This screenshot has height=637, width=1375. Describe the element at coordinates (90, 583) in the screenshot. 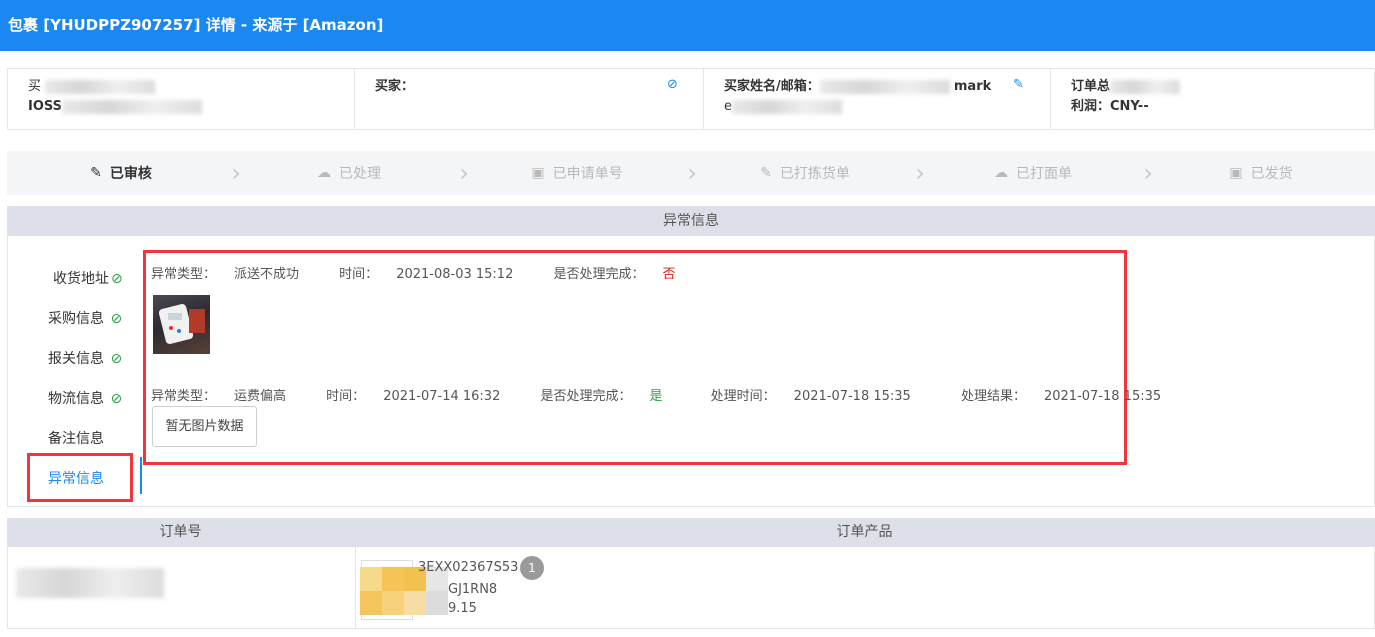

I see `redacted-order-no` at that location.